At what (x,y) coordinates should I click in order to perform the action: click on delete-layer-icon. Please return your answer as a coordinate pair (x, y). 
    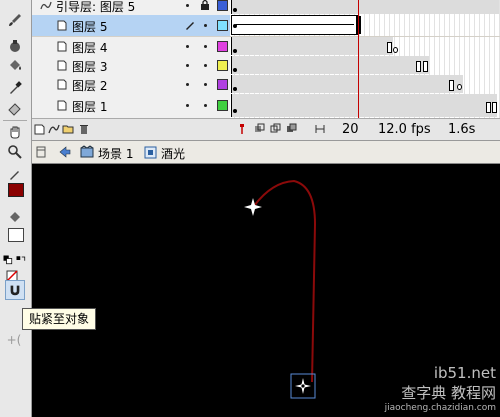
    Looking at the image, I should click on (84, 129).